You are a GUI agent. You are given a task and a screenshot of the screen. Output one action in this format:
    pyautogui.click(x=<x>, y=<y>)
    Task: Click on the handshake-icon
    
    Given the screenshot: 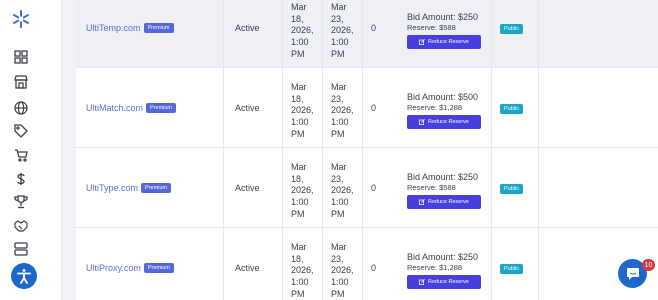 What is the action you would take?
    pyautogui.click(x=21, y=226)
    